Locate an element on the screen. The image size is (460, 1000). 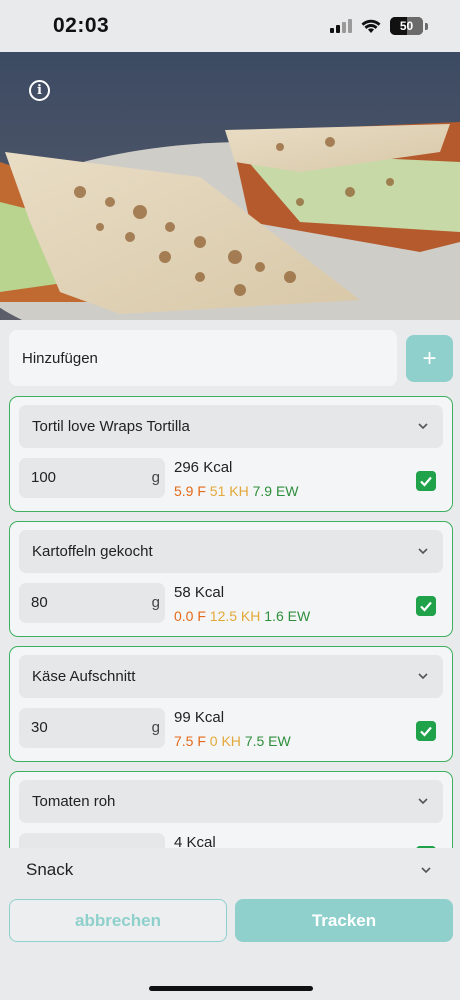
carbs-value: 0 KH is located at coordinates (225, 741).